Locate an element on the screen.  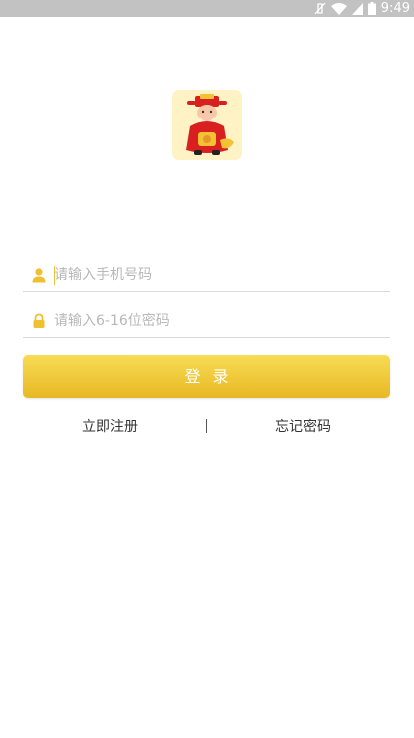
vibrate-off-icon is located at coordinates (320, 8).